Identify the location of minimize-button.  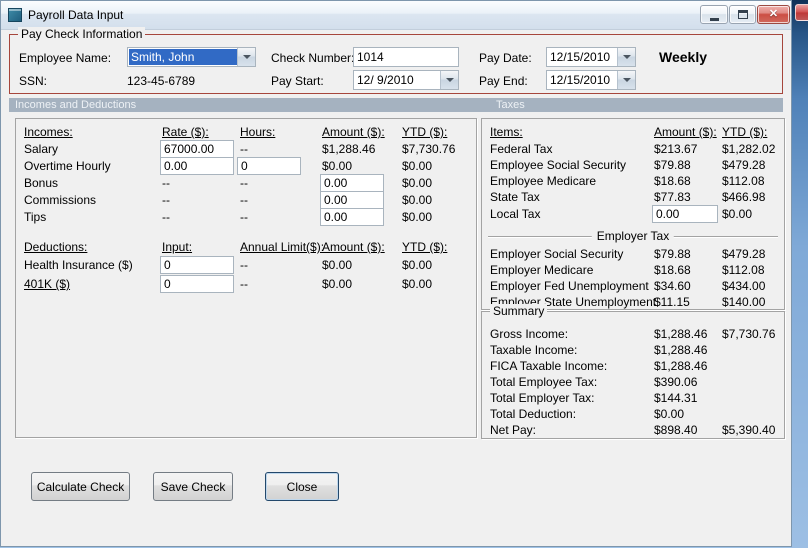
(714, 14).